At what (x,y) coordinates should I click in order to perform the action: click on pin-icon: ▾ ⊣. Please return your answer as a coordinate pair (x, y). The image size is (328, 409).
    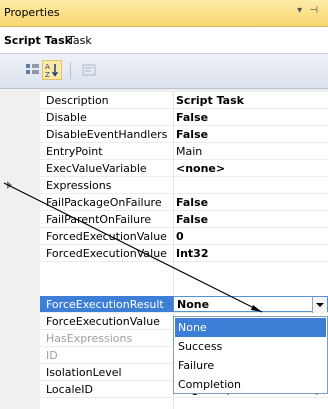
    Looking at the image, I should click on (308, 10).